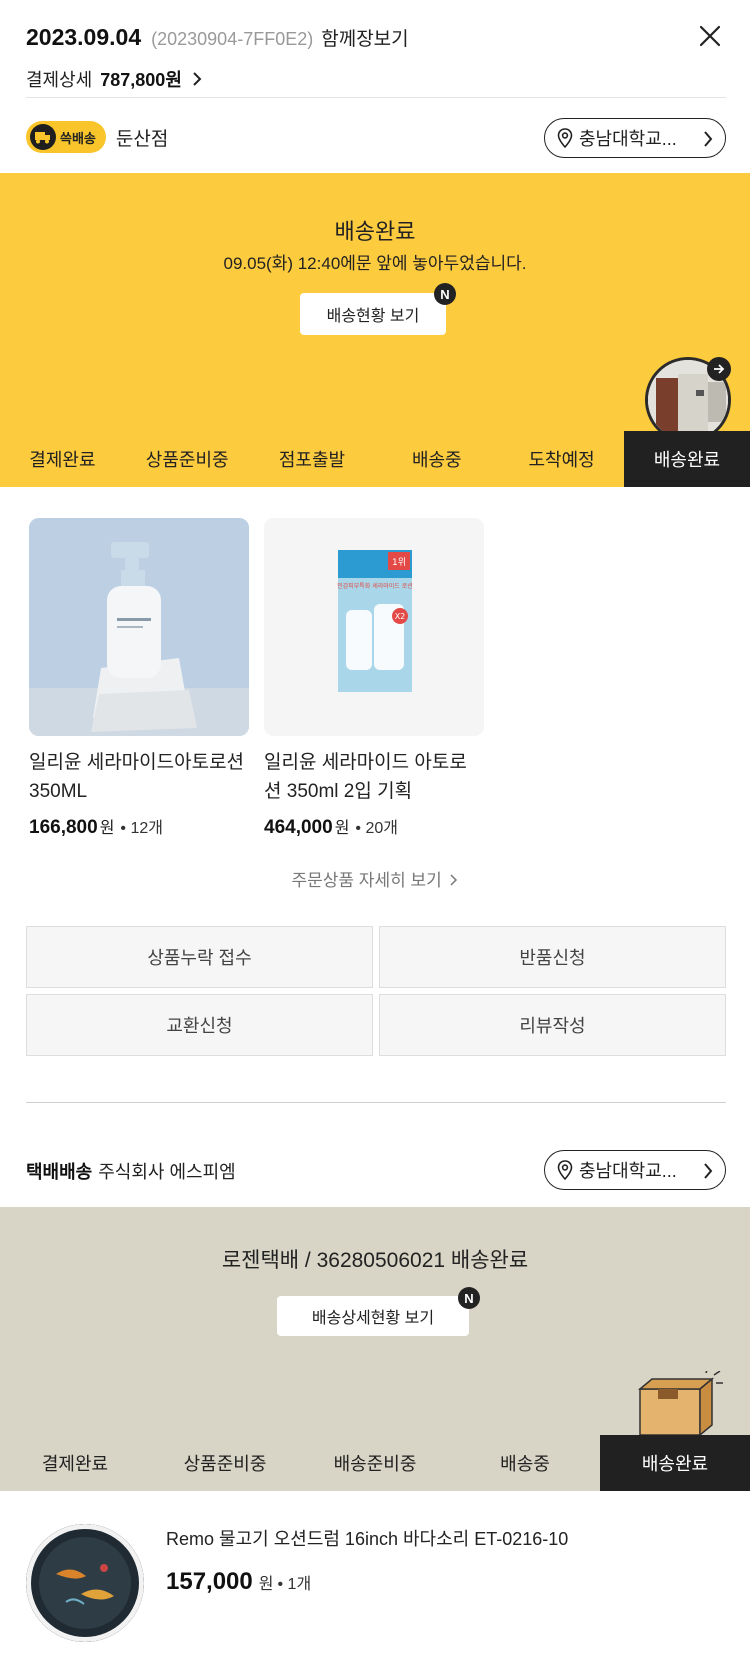 The height and width of the screenshot is (1674, 750). Describe the element at coordinates (232, 39) in the screenshot. I see `order-code: (20230904-7FF0E2)` at that location.